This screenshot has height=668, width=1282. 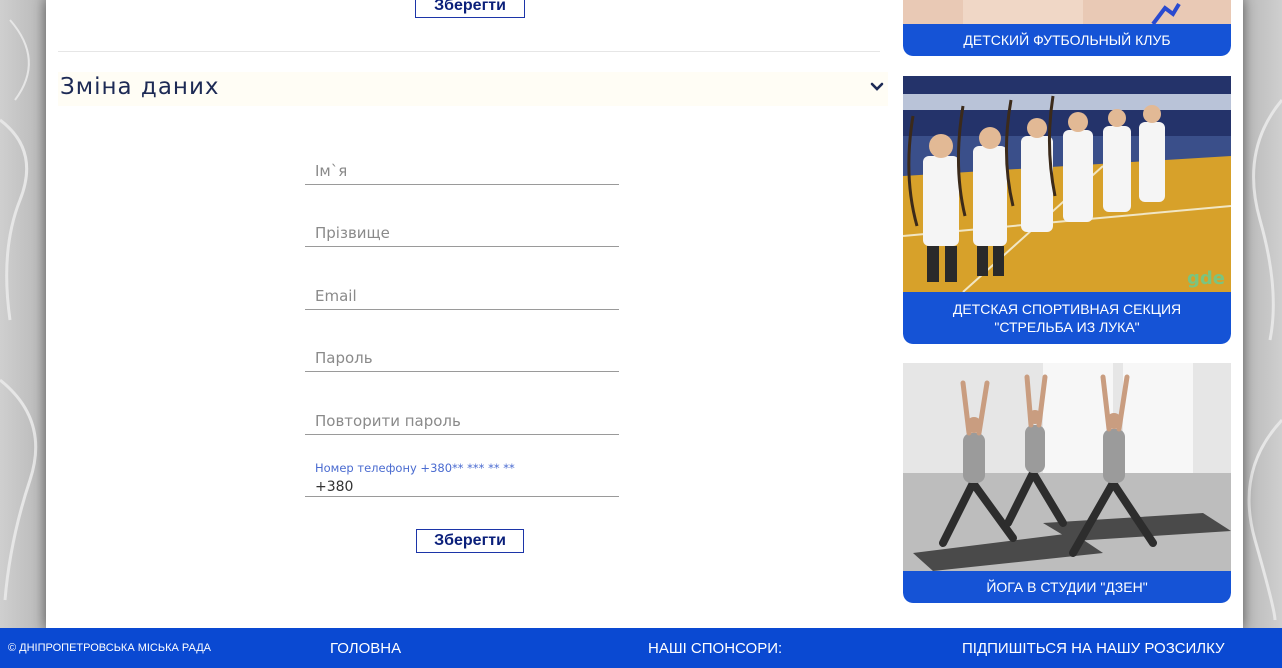 What do you see at coordinates (140, 87) in the screenshot?
I see `section-title: Зміна даних` at bounding box center [140, 87].